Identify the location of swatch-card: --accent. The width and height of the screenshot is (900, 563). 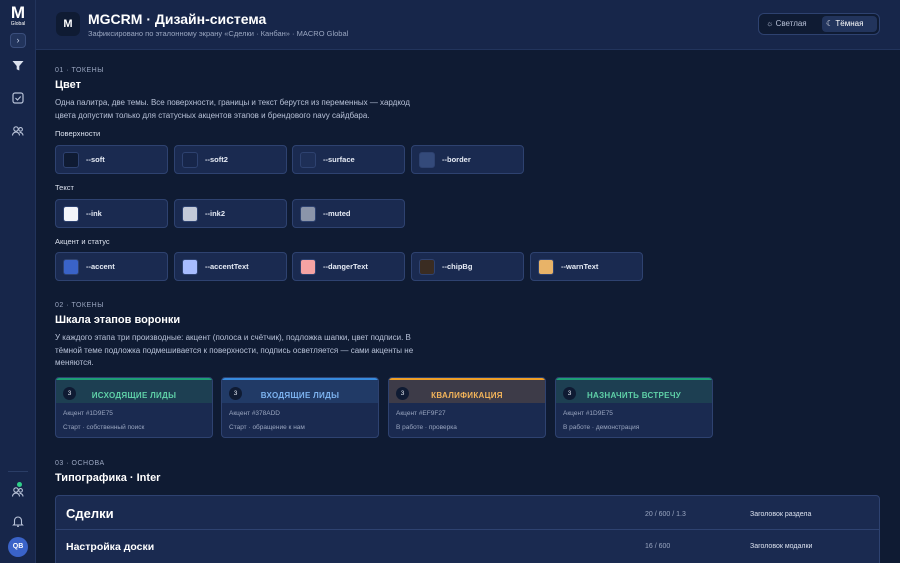
(111, 266).